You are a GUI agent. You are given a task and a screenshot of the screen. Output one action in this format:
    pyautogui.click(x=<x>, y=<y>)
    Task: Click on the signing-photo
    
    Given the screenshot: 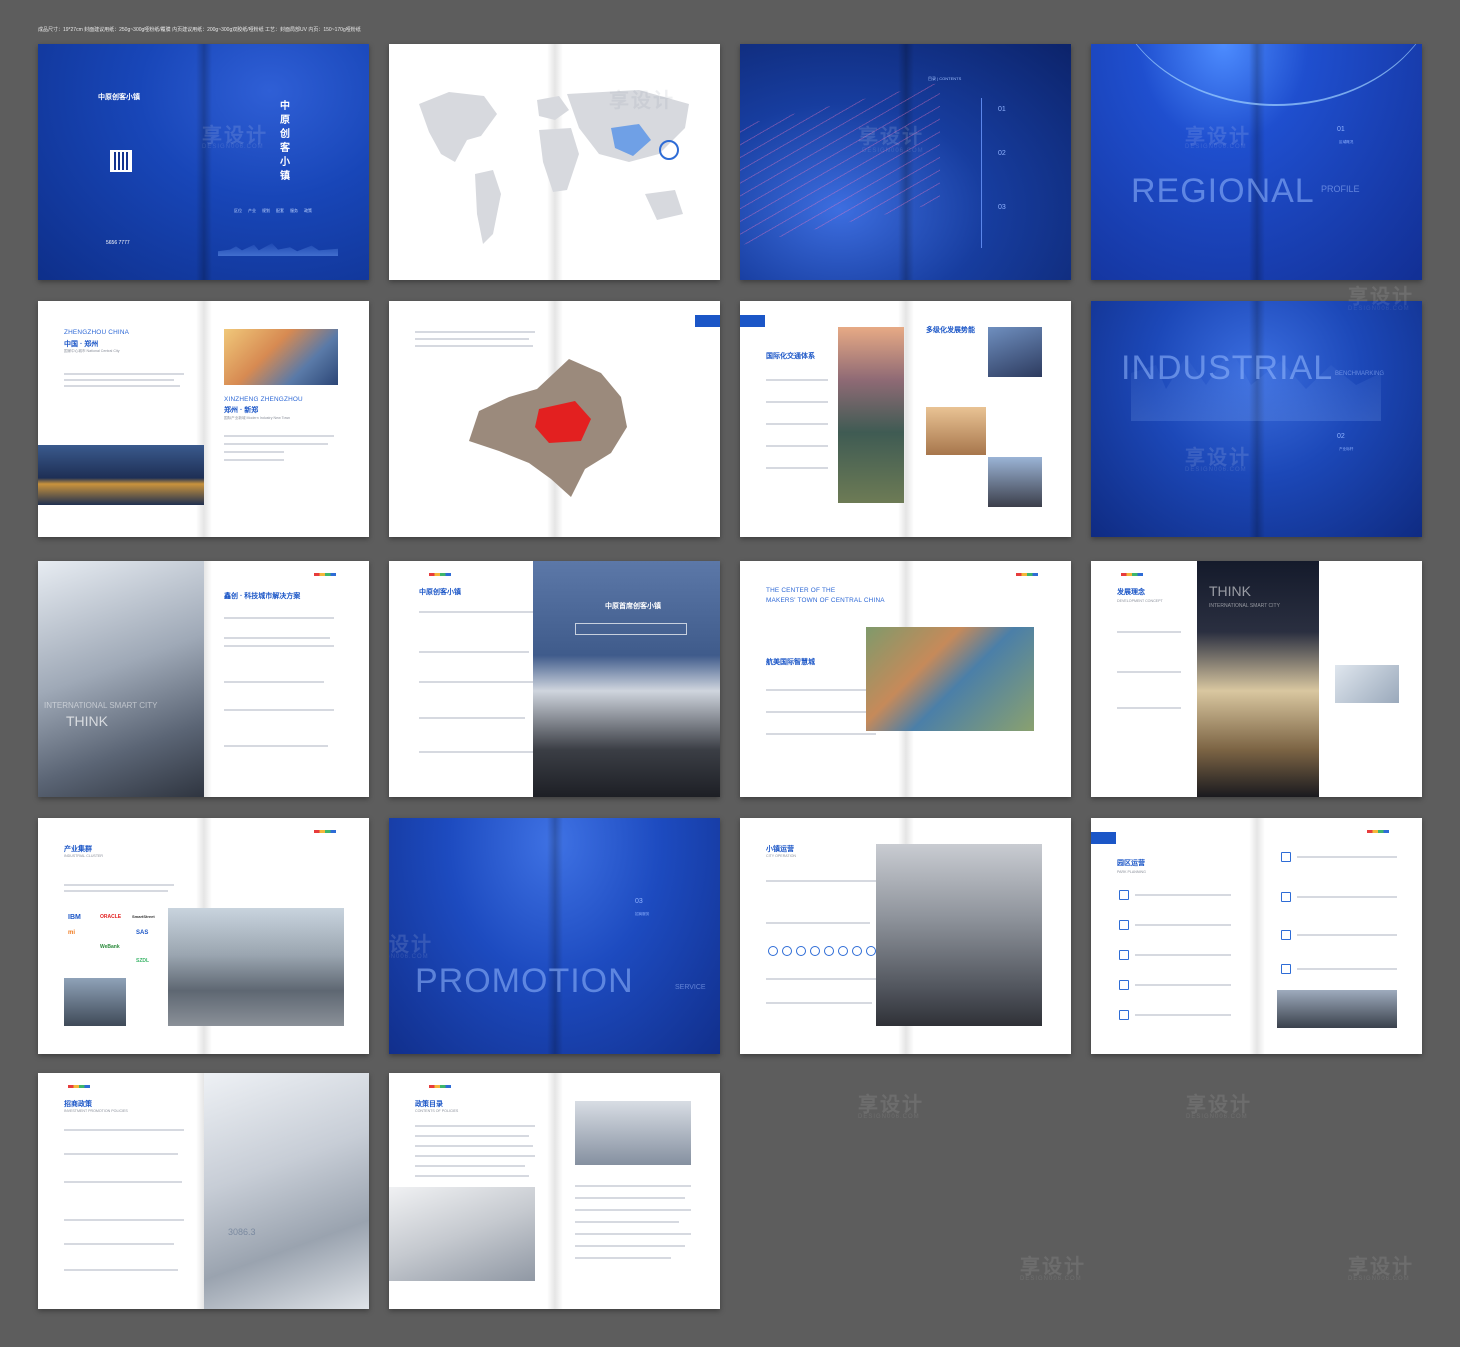 What is the action you would take?
    pyautogui.click(x=462, y=1234)
    